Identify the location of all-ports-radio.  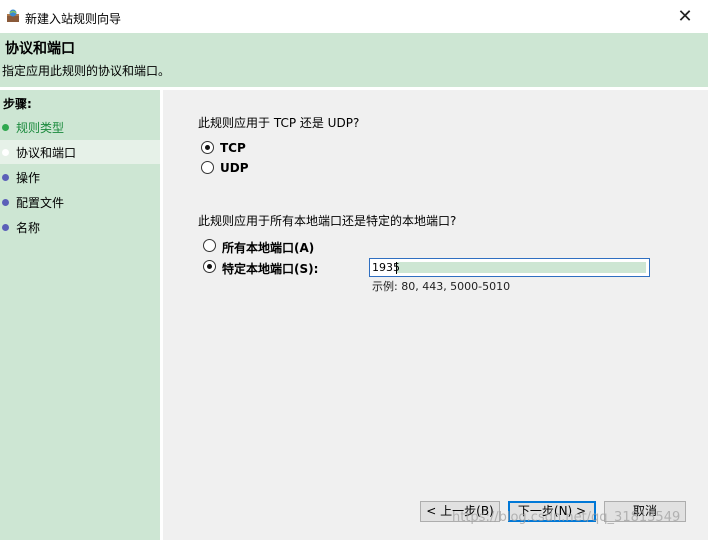
(209, 245).